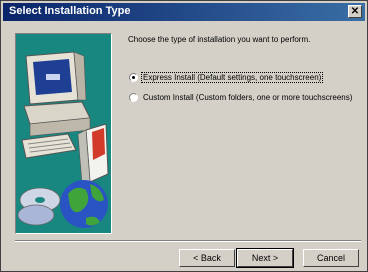  I want to click on title-bar: Select Installation Type ✕, so click(184, 12).